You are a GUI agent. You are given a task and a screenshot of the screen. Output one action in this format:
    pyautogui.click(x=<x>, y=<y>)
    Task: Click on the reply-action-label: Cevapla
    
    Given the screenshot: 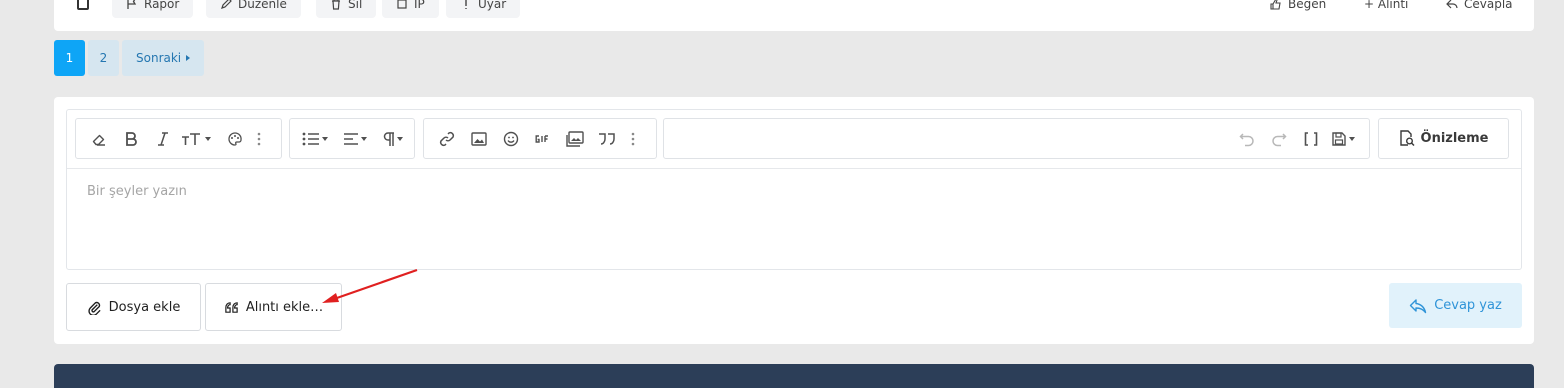 What is the action you would take?
    pyautogui.click(x=1488, y=5)
    